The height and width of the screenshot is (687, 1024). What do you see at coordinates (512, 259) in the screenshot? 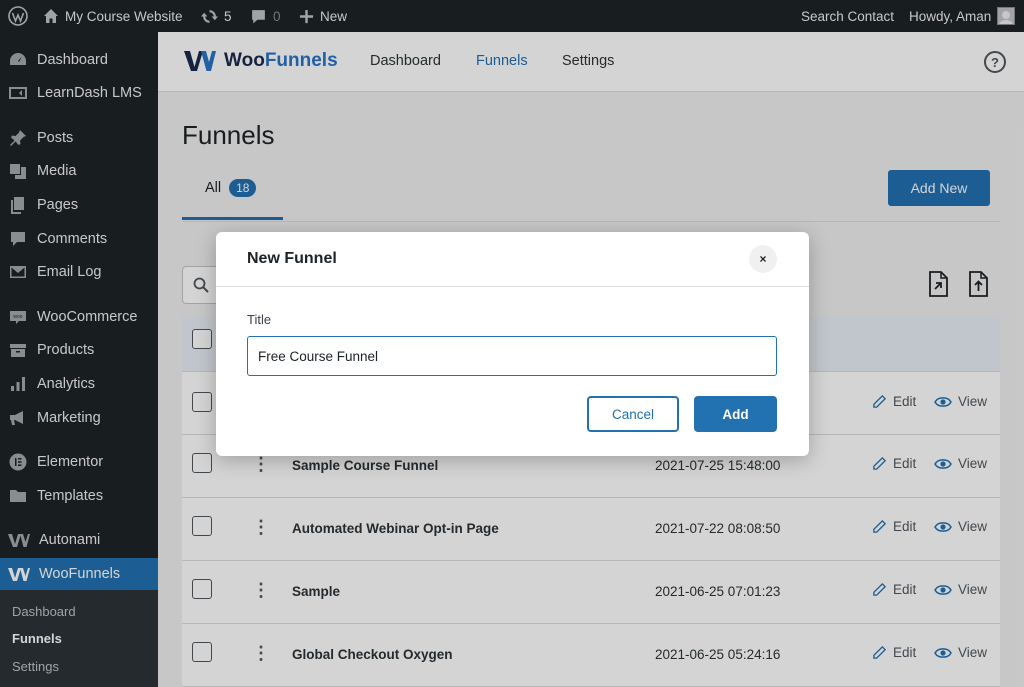
I see `modal-header: New Funnel ×` at bounding box center [512, 259].